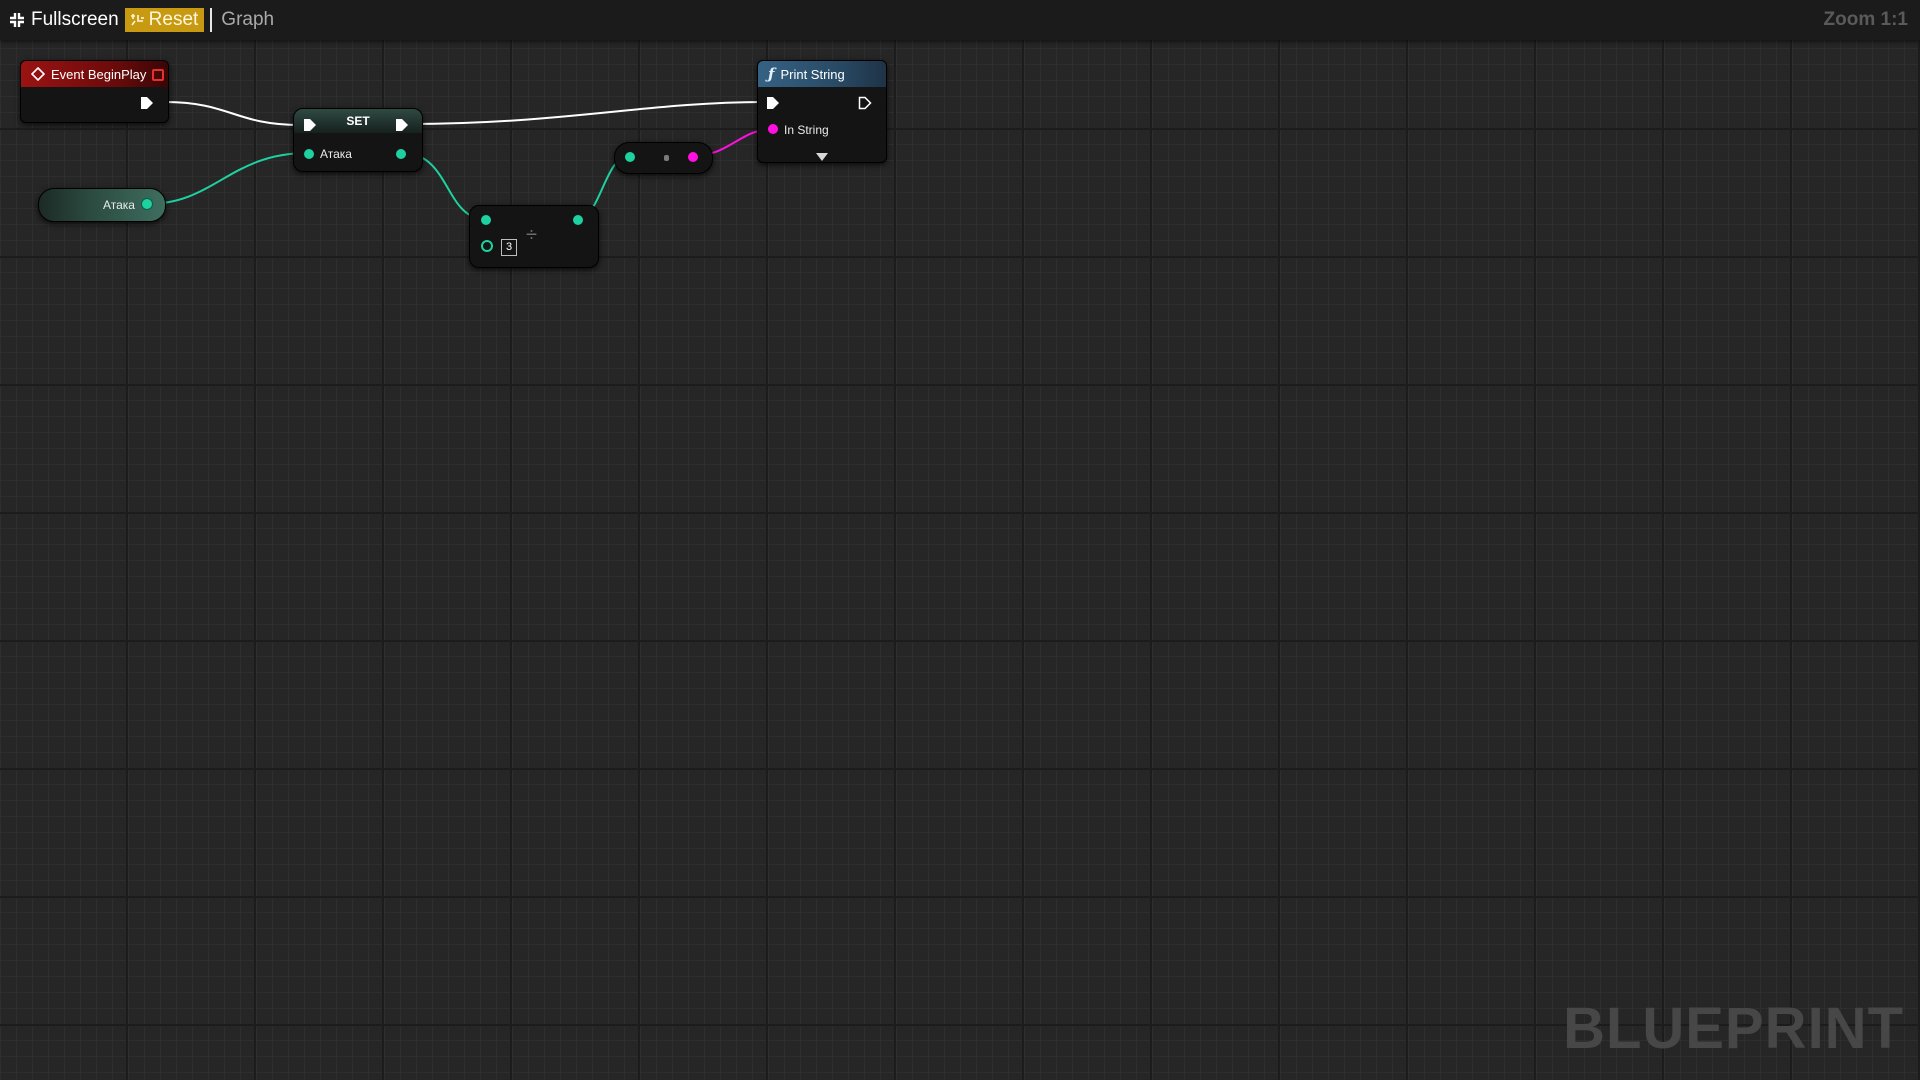 This screenshot has height=1080, width=1920. I want to click on string-input-pin, so click(773, 129).